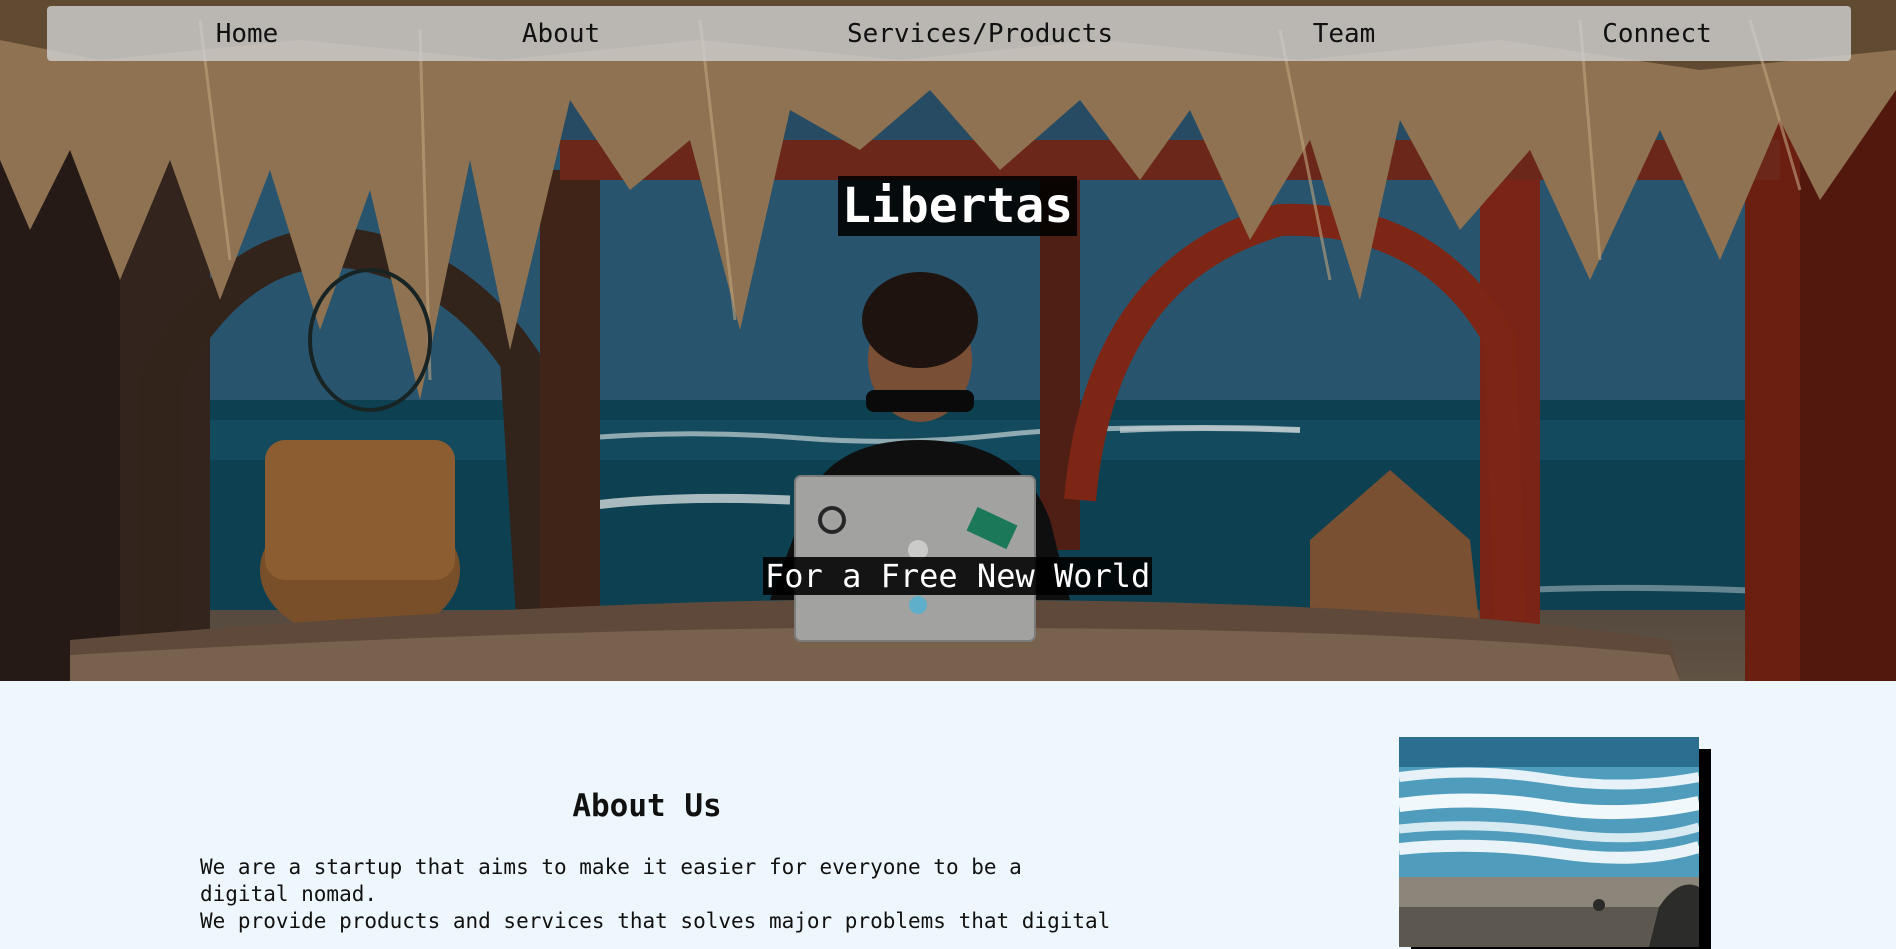  What do you see at coordinates (958, 576) in the screenshot?
I see `hero-subtitle: For a Free New World` at bounding box center [958, 576].